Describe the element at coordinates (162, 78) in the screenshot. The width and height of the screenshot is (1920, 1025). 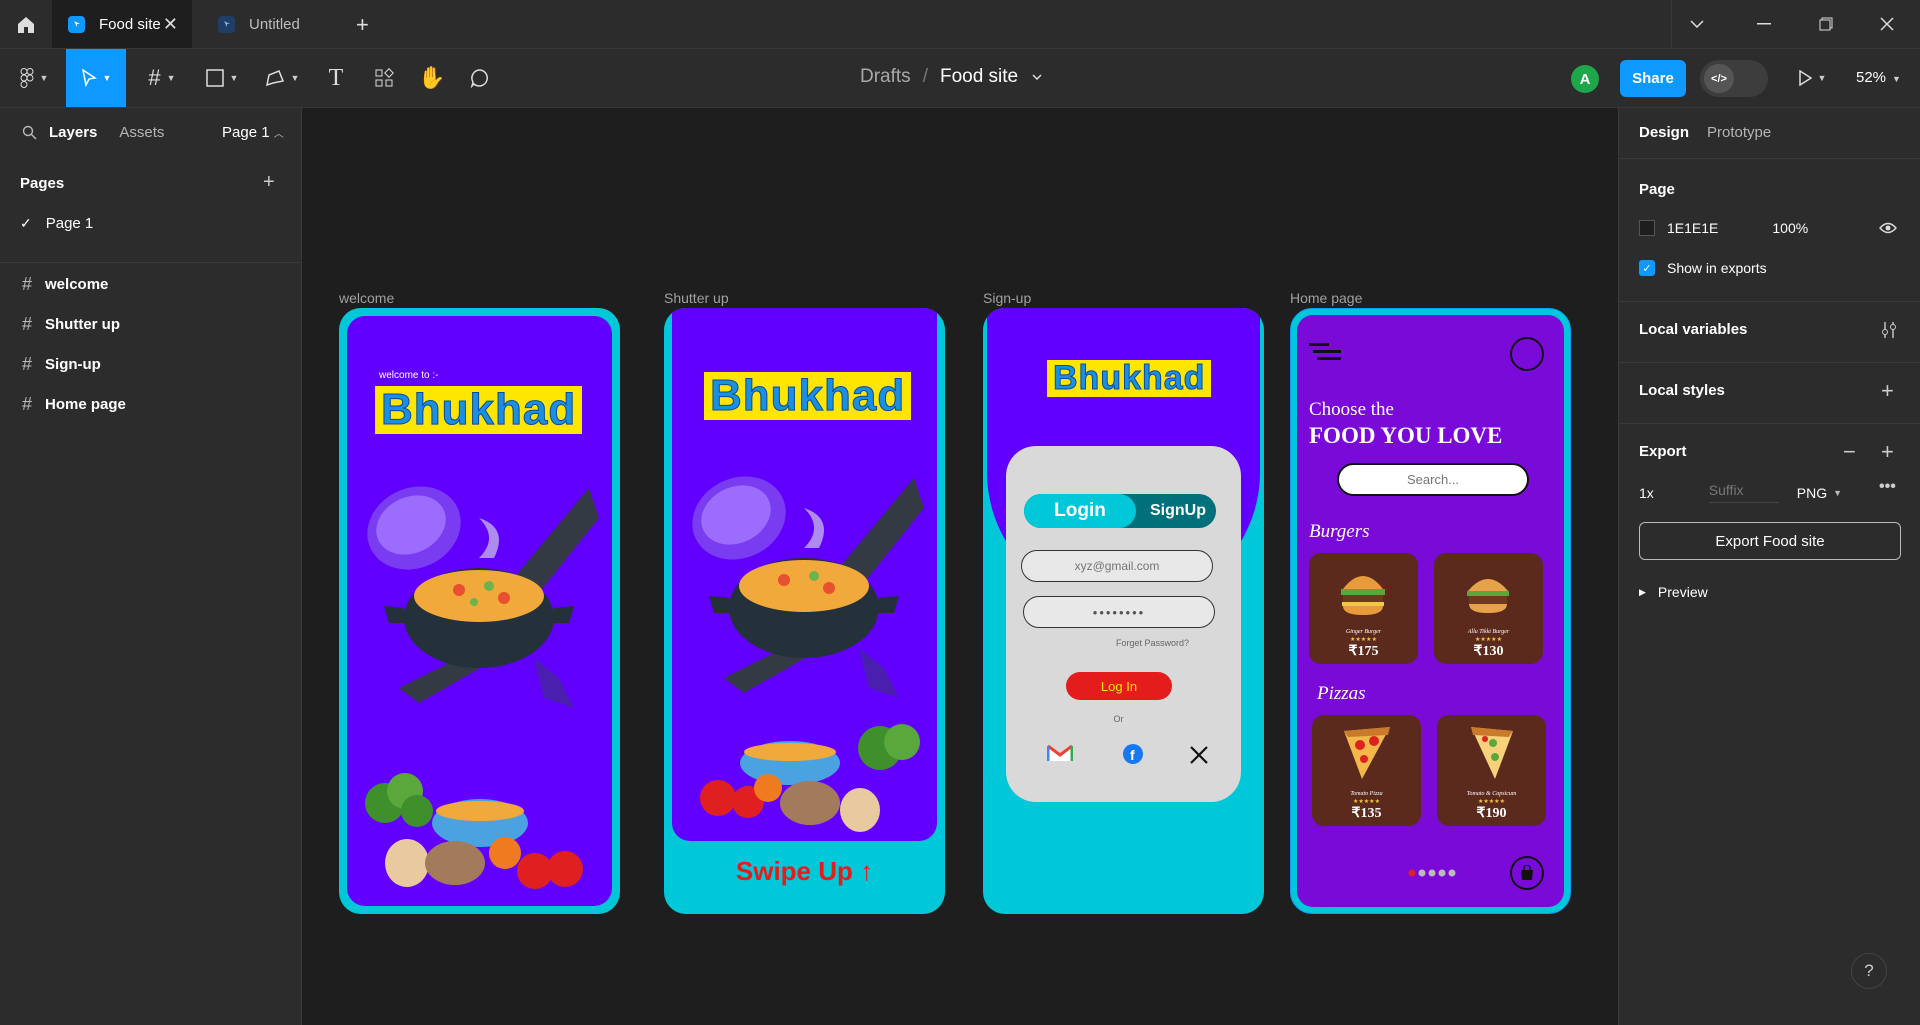
I see `frame-tool-button: # ▼` at that location.